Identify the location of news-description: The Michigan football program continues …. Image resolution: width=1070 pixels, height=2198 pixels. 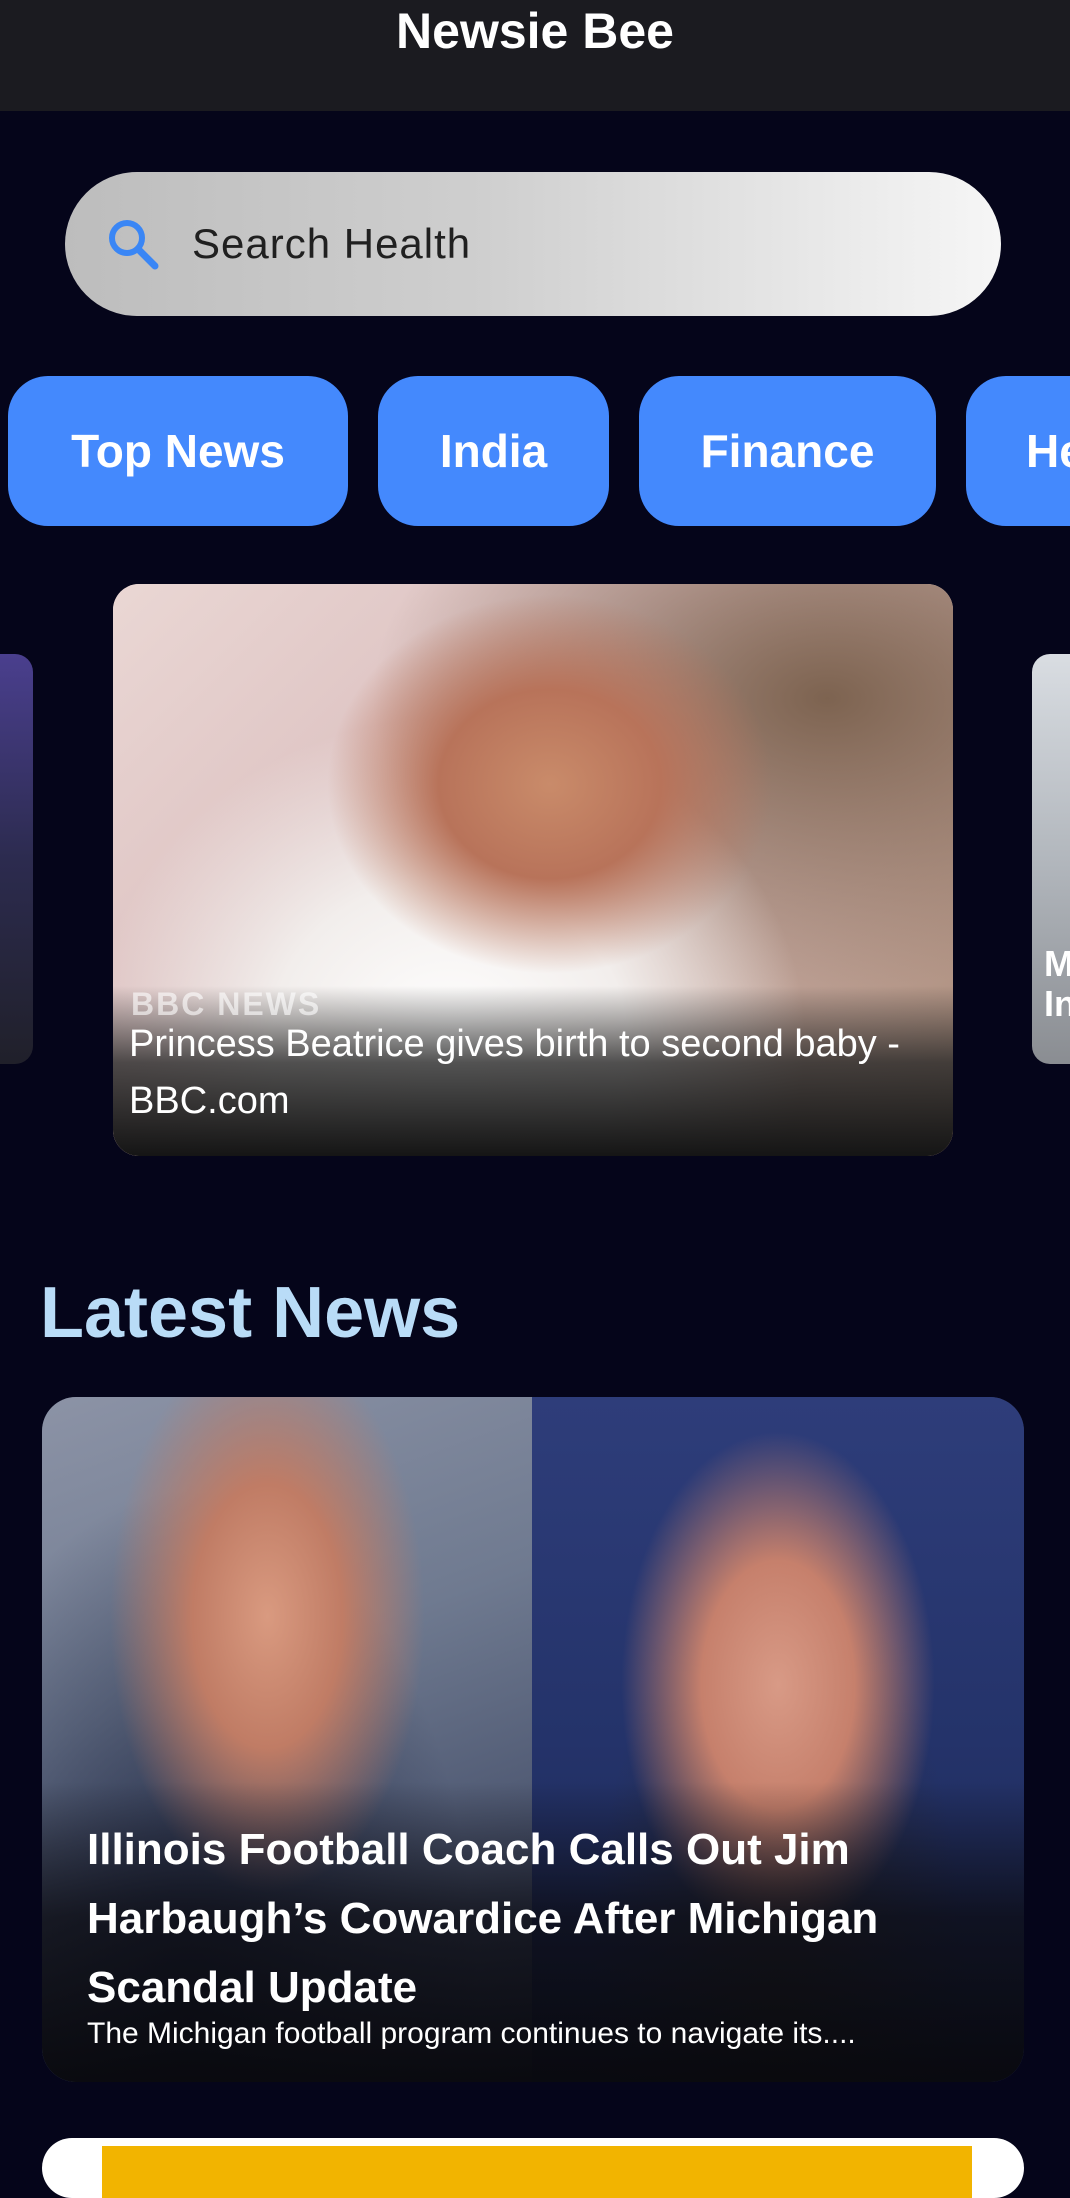
(471, 2033).